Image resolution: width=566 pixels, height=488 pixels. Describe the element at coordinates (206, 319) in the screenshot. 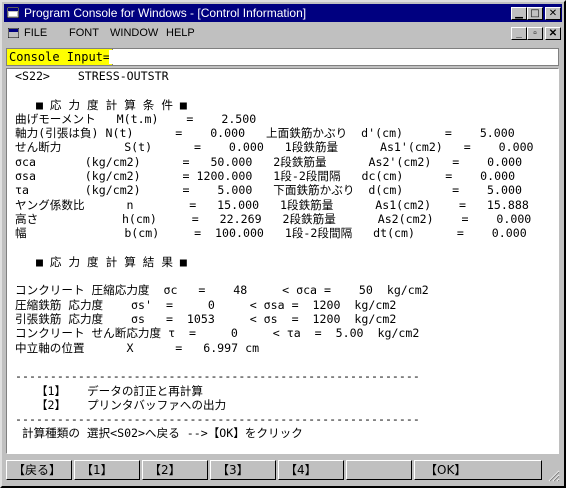

I see `console-line: 引張鉄筋 応力度 σs = 1053 < σs = 1200 kg/cm2` at that location.